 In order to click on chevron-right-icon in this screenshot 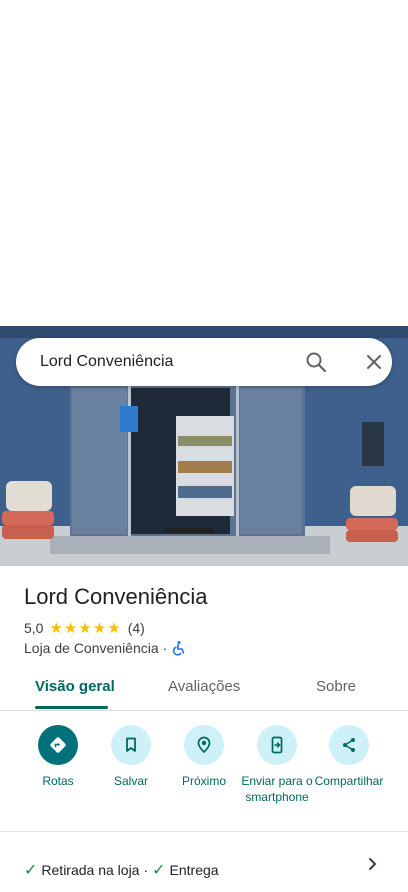, I will do `click(372, 864)`.